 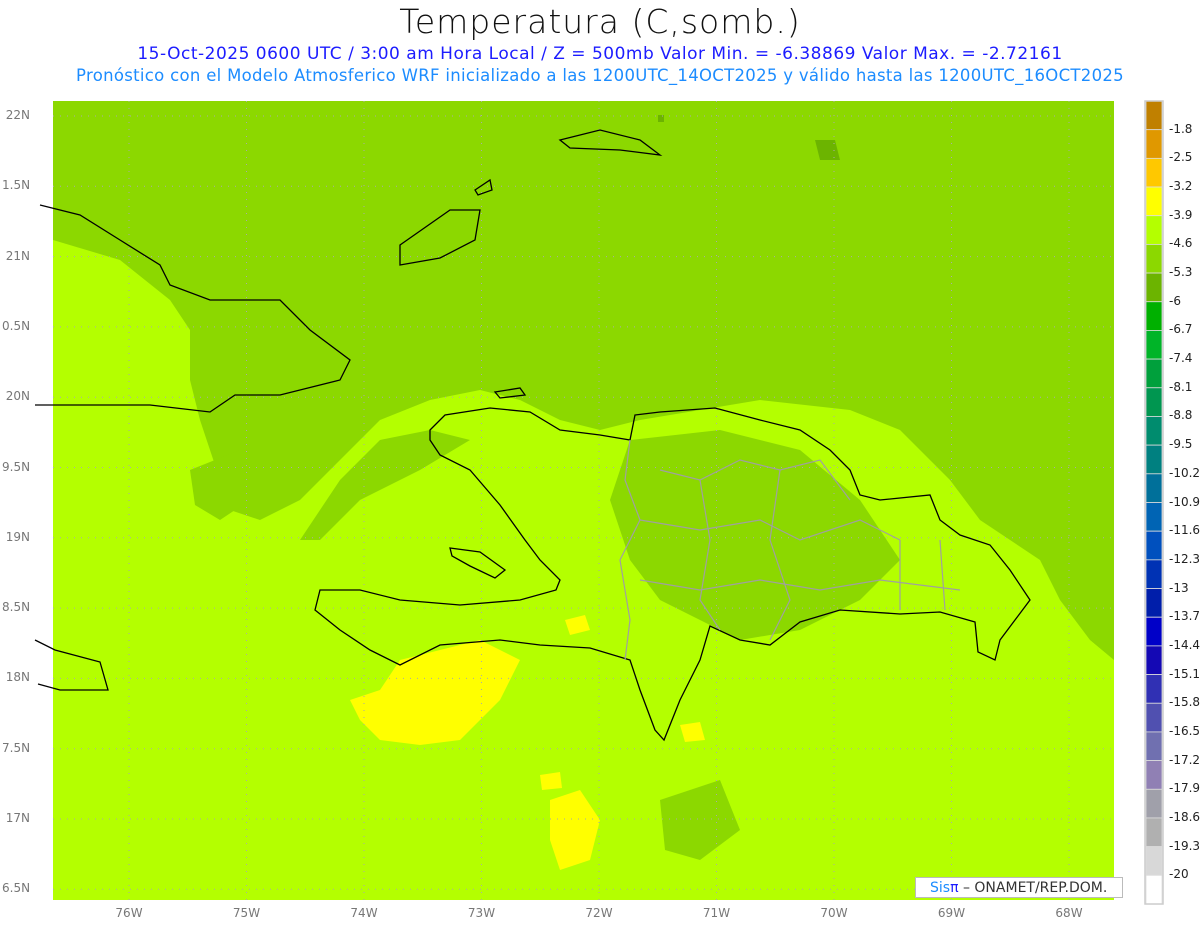 What do you see at coordinates (16, 466) in the screenshot?
I see `lat-label: 9.5N` at bounding box center [16, 466].